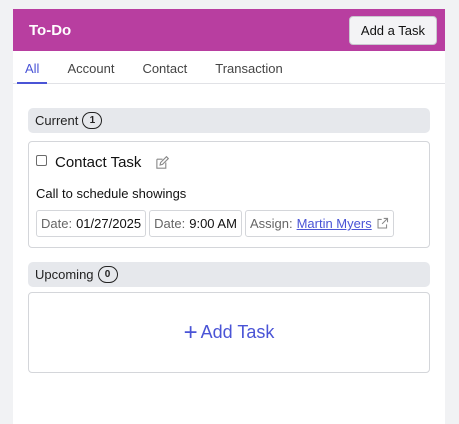 This screenshot has height=424, width=459. I want to click on upcoming-section-label: Upcoming, so click(64, 274).